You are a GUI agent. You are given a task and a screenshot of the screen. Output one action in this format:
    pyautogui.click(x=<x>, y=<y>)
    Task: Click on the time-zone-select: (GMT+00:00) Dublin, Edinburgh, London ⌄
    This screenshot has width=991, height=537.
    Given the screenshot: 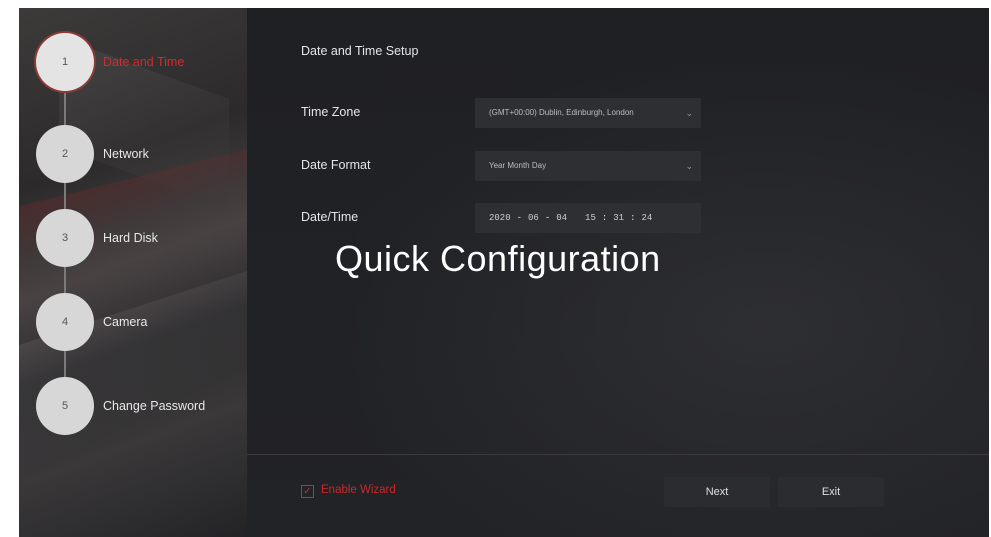 What is the action you would take?
    pyautogui.click(x=588, y=113)
    